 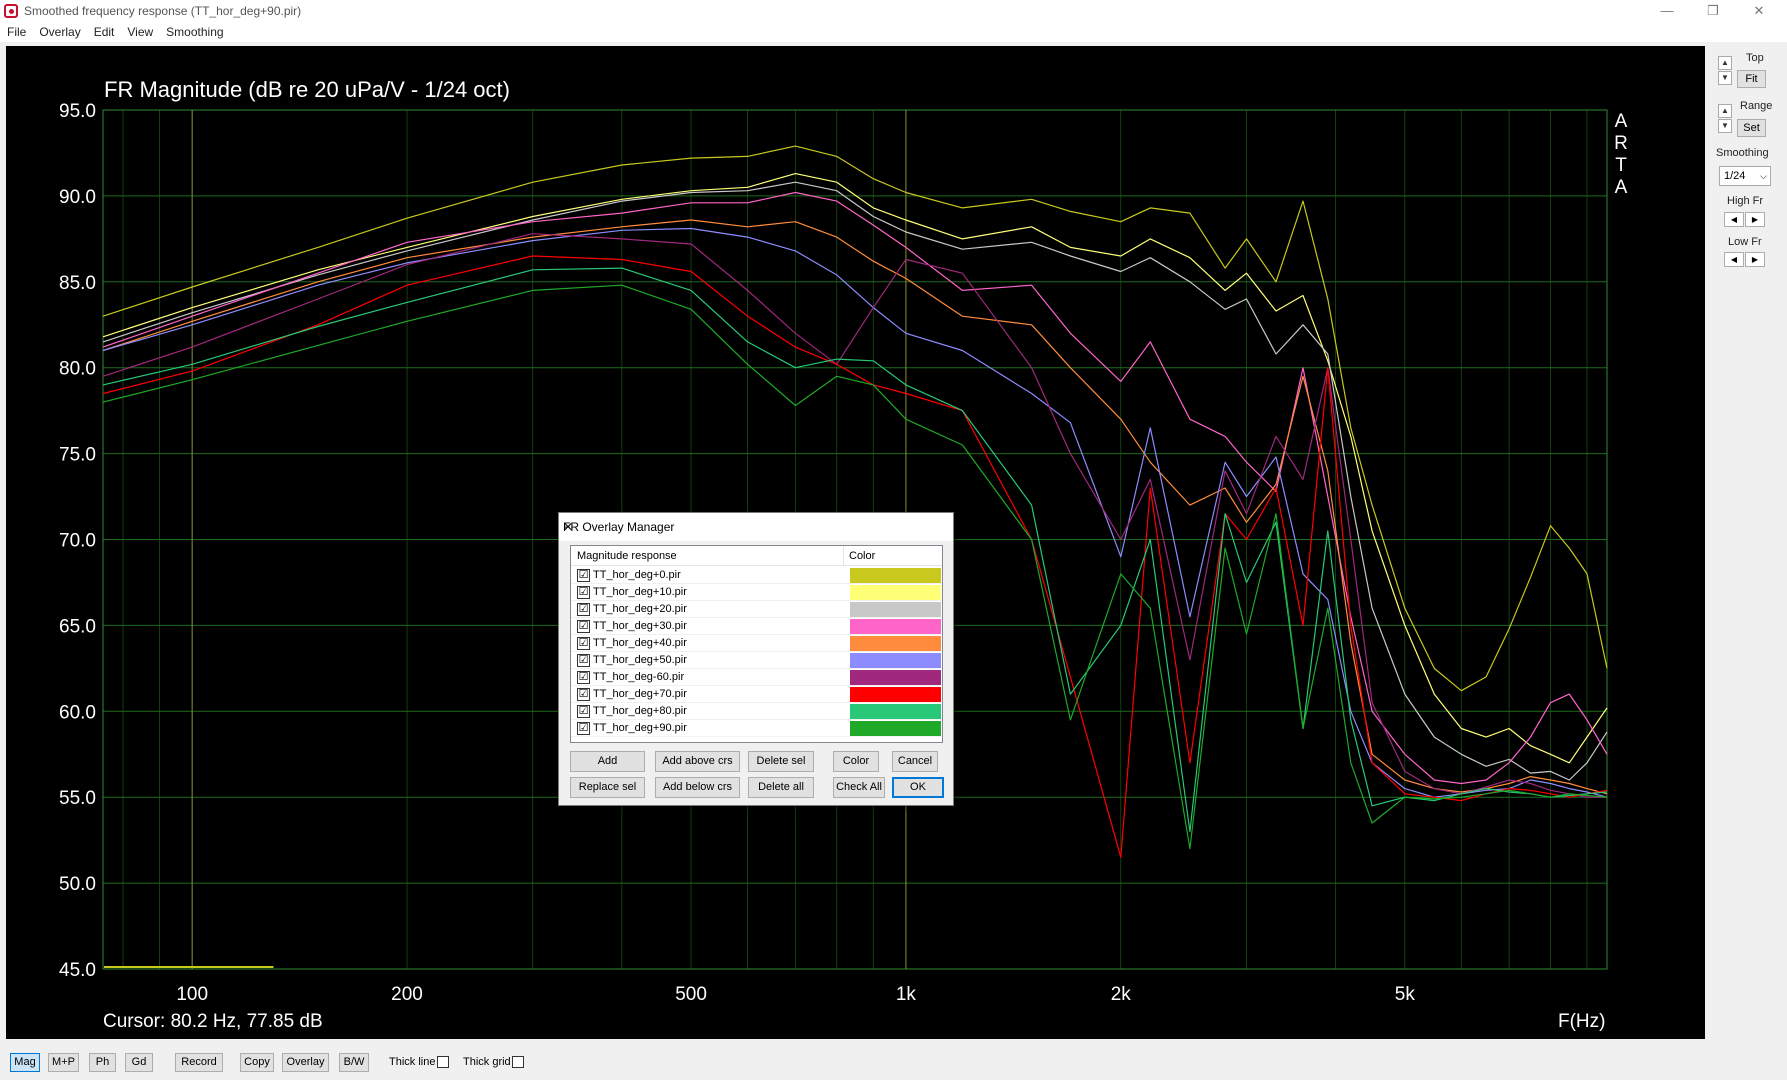 I want to click on row-filename: TT_hor_deg+80.pir, so click(x=640, y=711).